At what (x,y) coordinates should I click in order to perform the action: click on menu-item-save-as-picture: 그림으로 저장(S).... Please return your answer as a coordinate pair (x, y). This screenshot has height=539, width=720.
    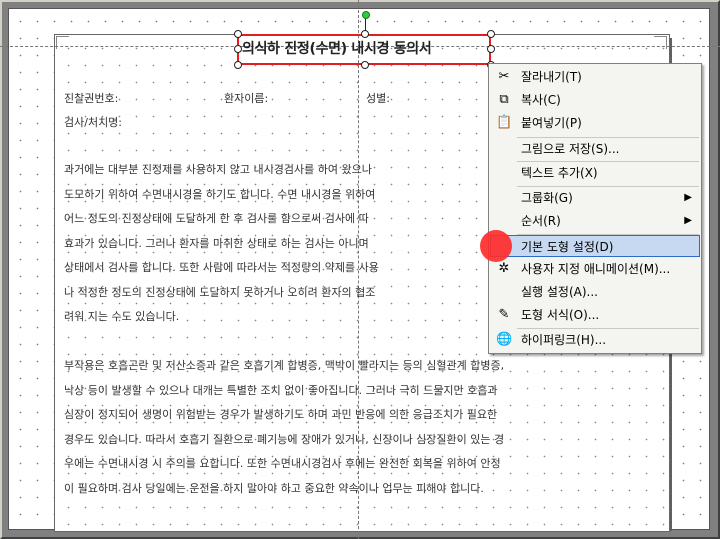
    Looking at the image, I should click on (595, 149).